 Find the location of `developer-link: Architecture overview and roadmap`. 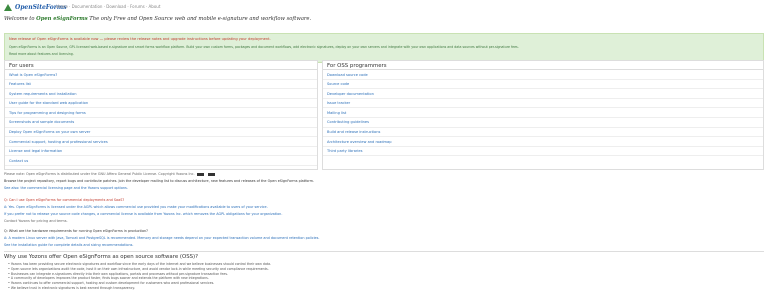

developer-link: Architecture overview and roadmap is located at coordinates (543, 142).